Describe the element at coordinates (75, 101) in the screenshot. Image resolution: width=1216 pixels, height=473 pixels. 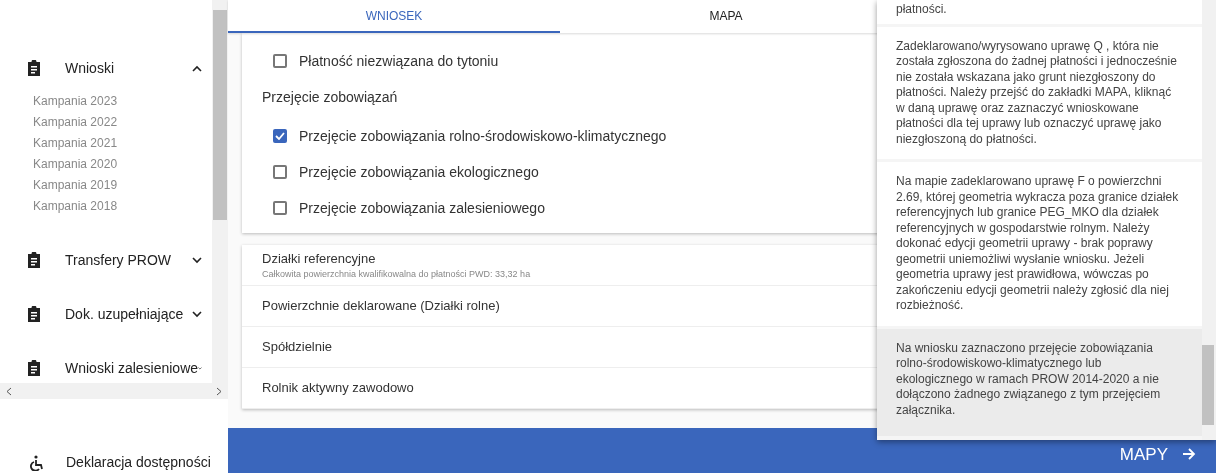
I see `campaign-link: Kampania 2023` at that location.